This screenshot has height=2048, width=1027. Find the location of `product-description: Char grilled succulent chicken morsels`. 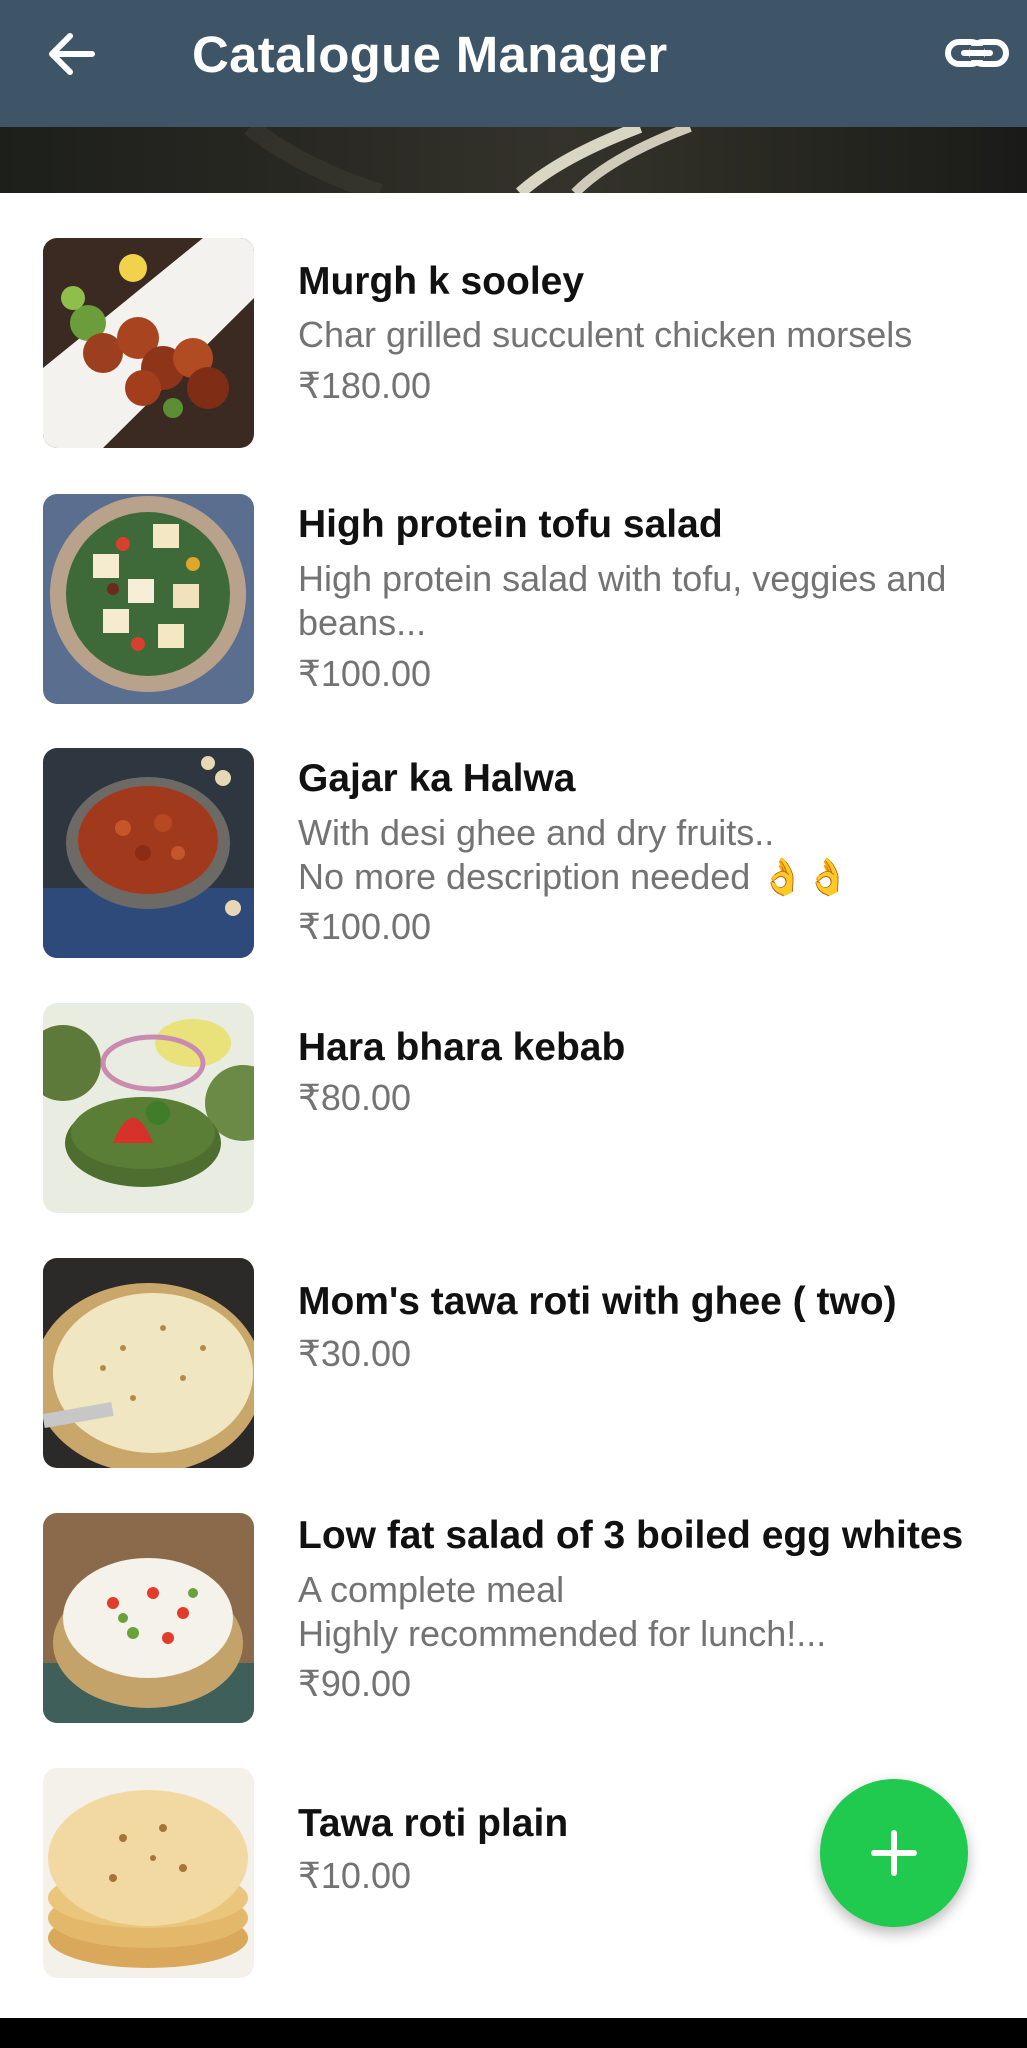

product-description: Char grilled succulent chicken morsels is located at coordinates (605, 334).